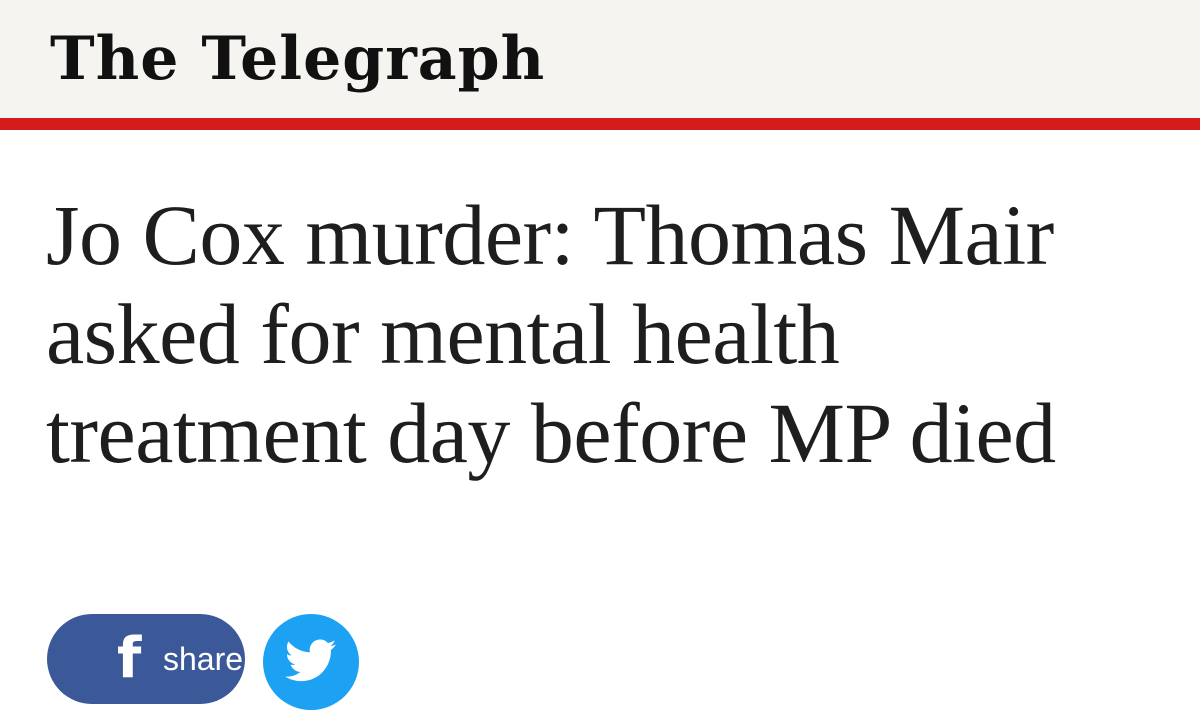  Describe the element at coordinates (129, 658) in the screenshot. I see `facebook-icon: f` at that location.